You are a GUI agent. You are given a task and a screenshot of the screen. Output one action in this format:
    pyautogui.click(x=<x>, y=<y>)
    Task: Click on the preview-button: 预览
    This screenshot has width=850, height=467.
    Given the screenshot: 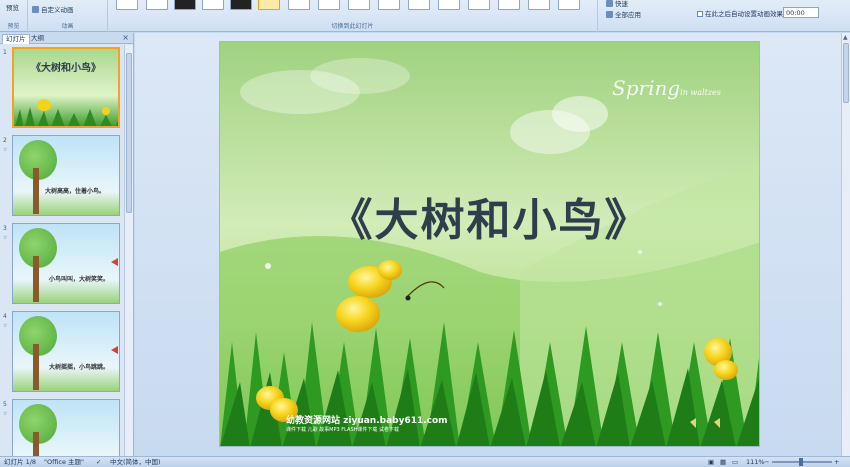 What is the action you would take?
    pyautogui.click(x=12, y=7)
    